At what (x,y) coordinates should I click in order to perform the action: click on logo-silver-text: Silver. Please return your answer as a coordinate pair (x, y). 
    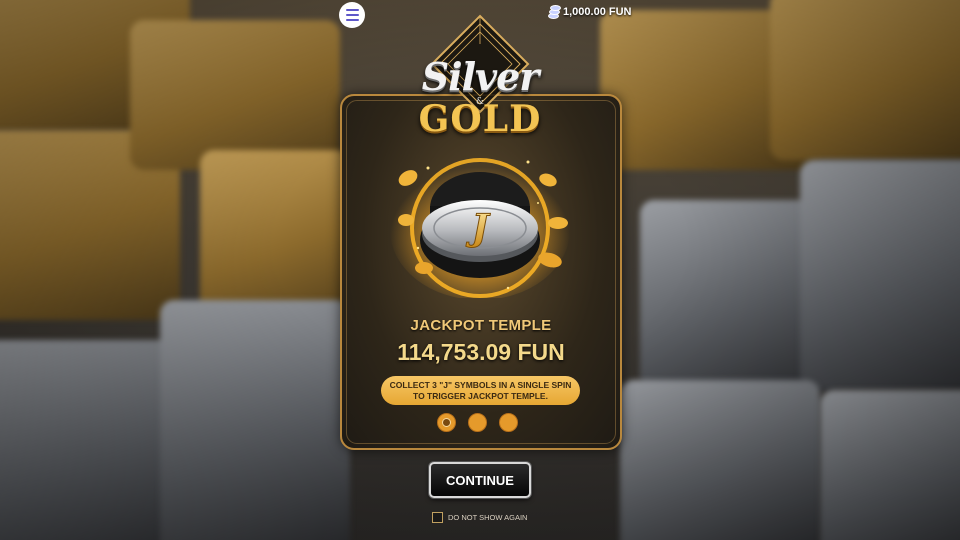
    Looking at the image, I should click on (480, 76).